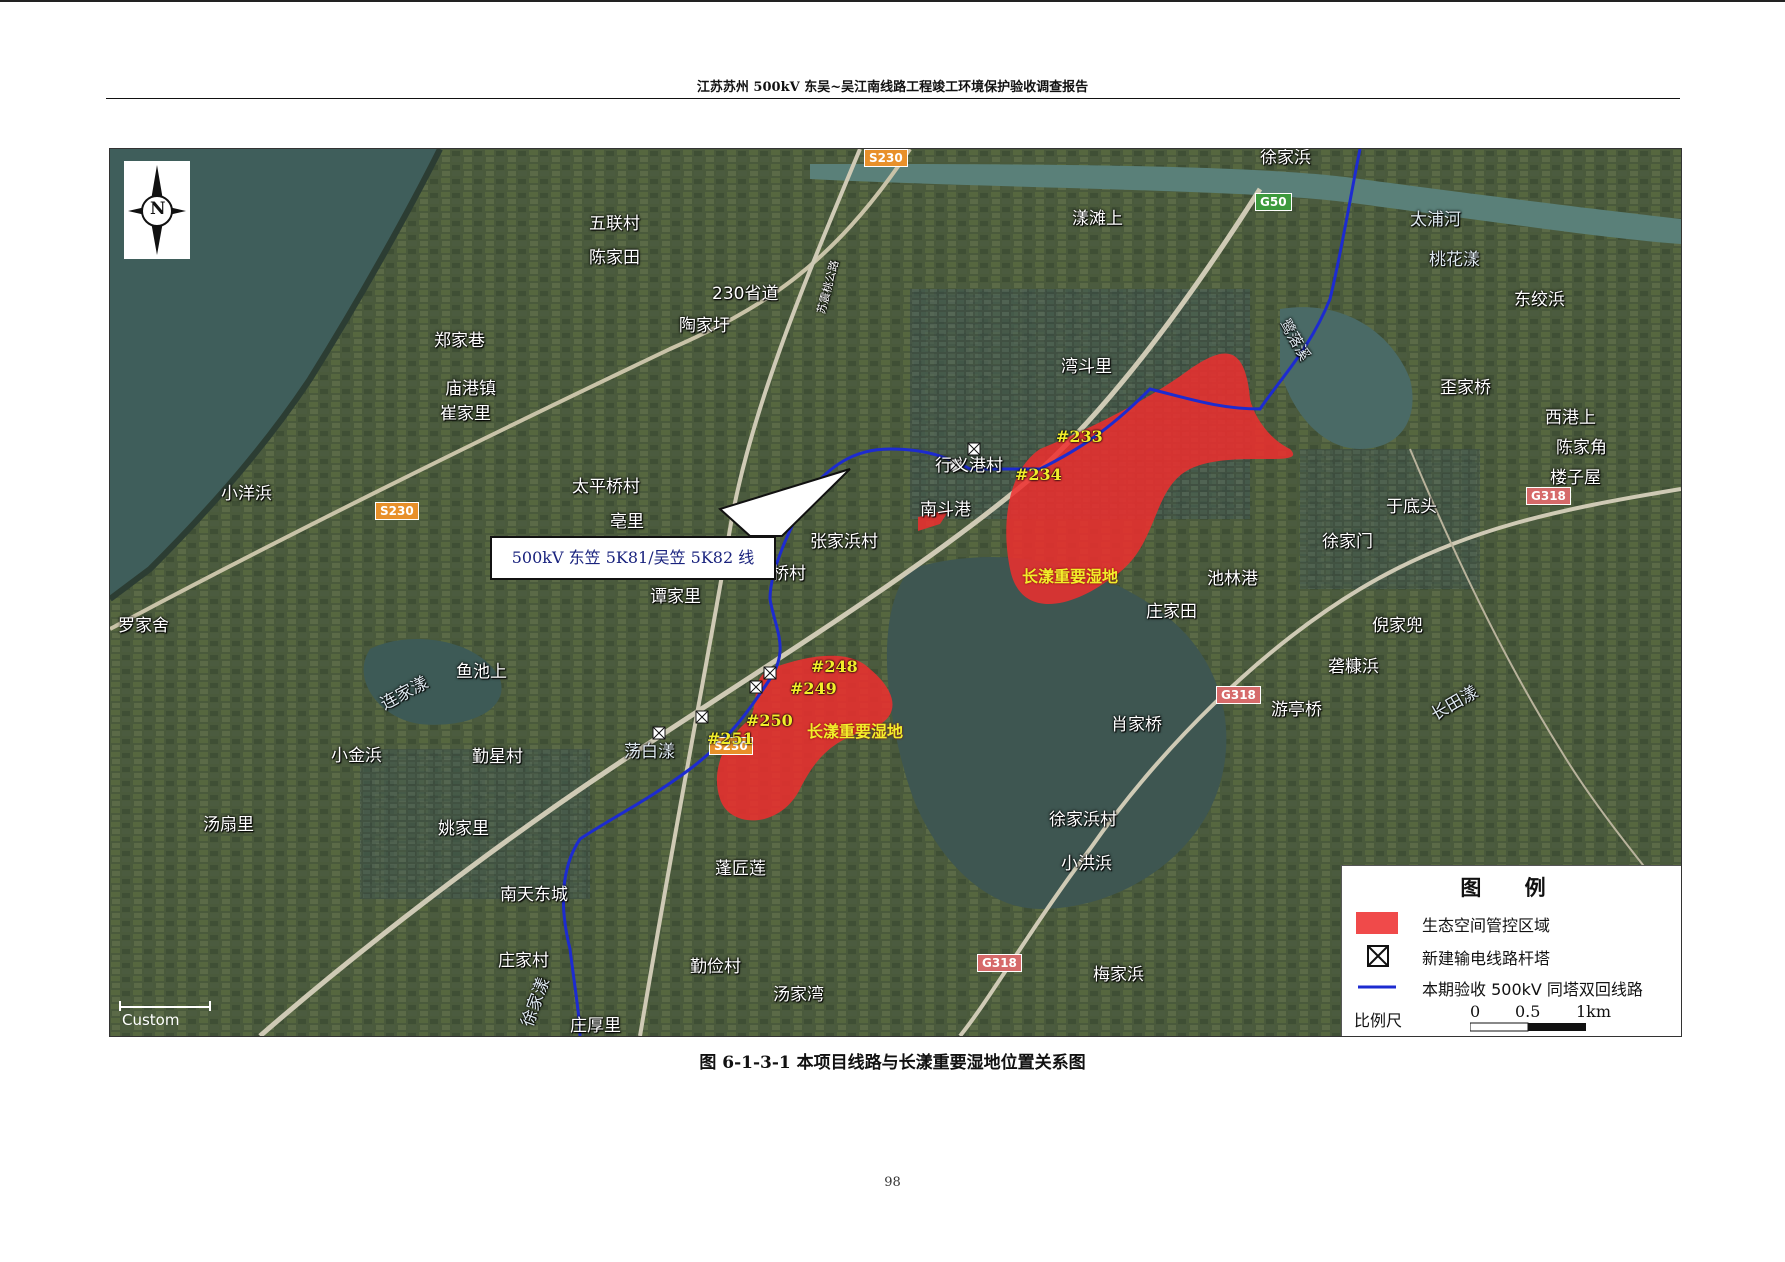 This screenshot has height=1262, width=1785. I want to click on place-label: 汤家湾, so click(798, 995).